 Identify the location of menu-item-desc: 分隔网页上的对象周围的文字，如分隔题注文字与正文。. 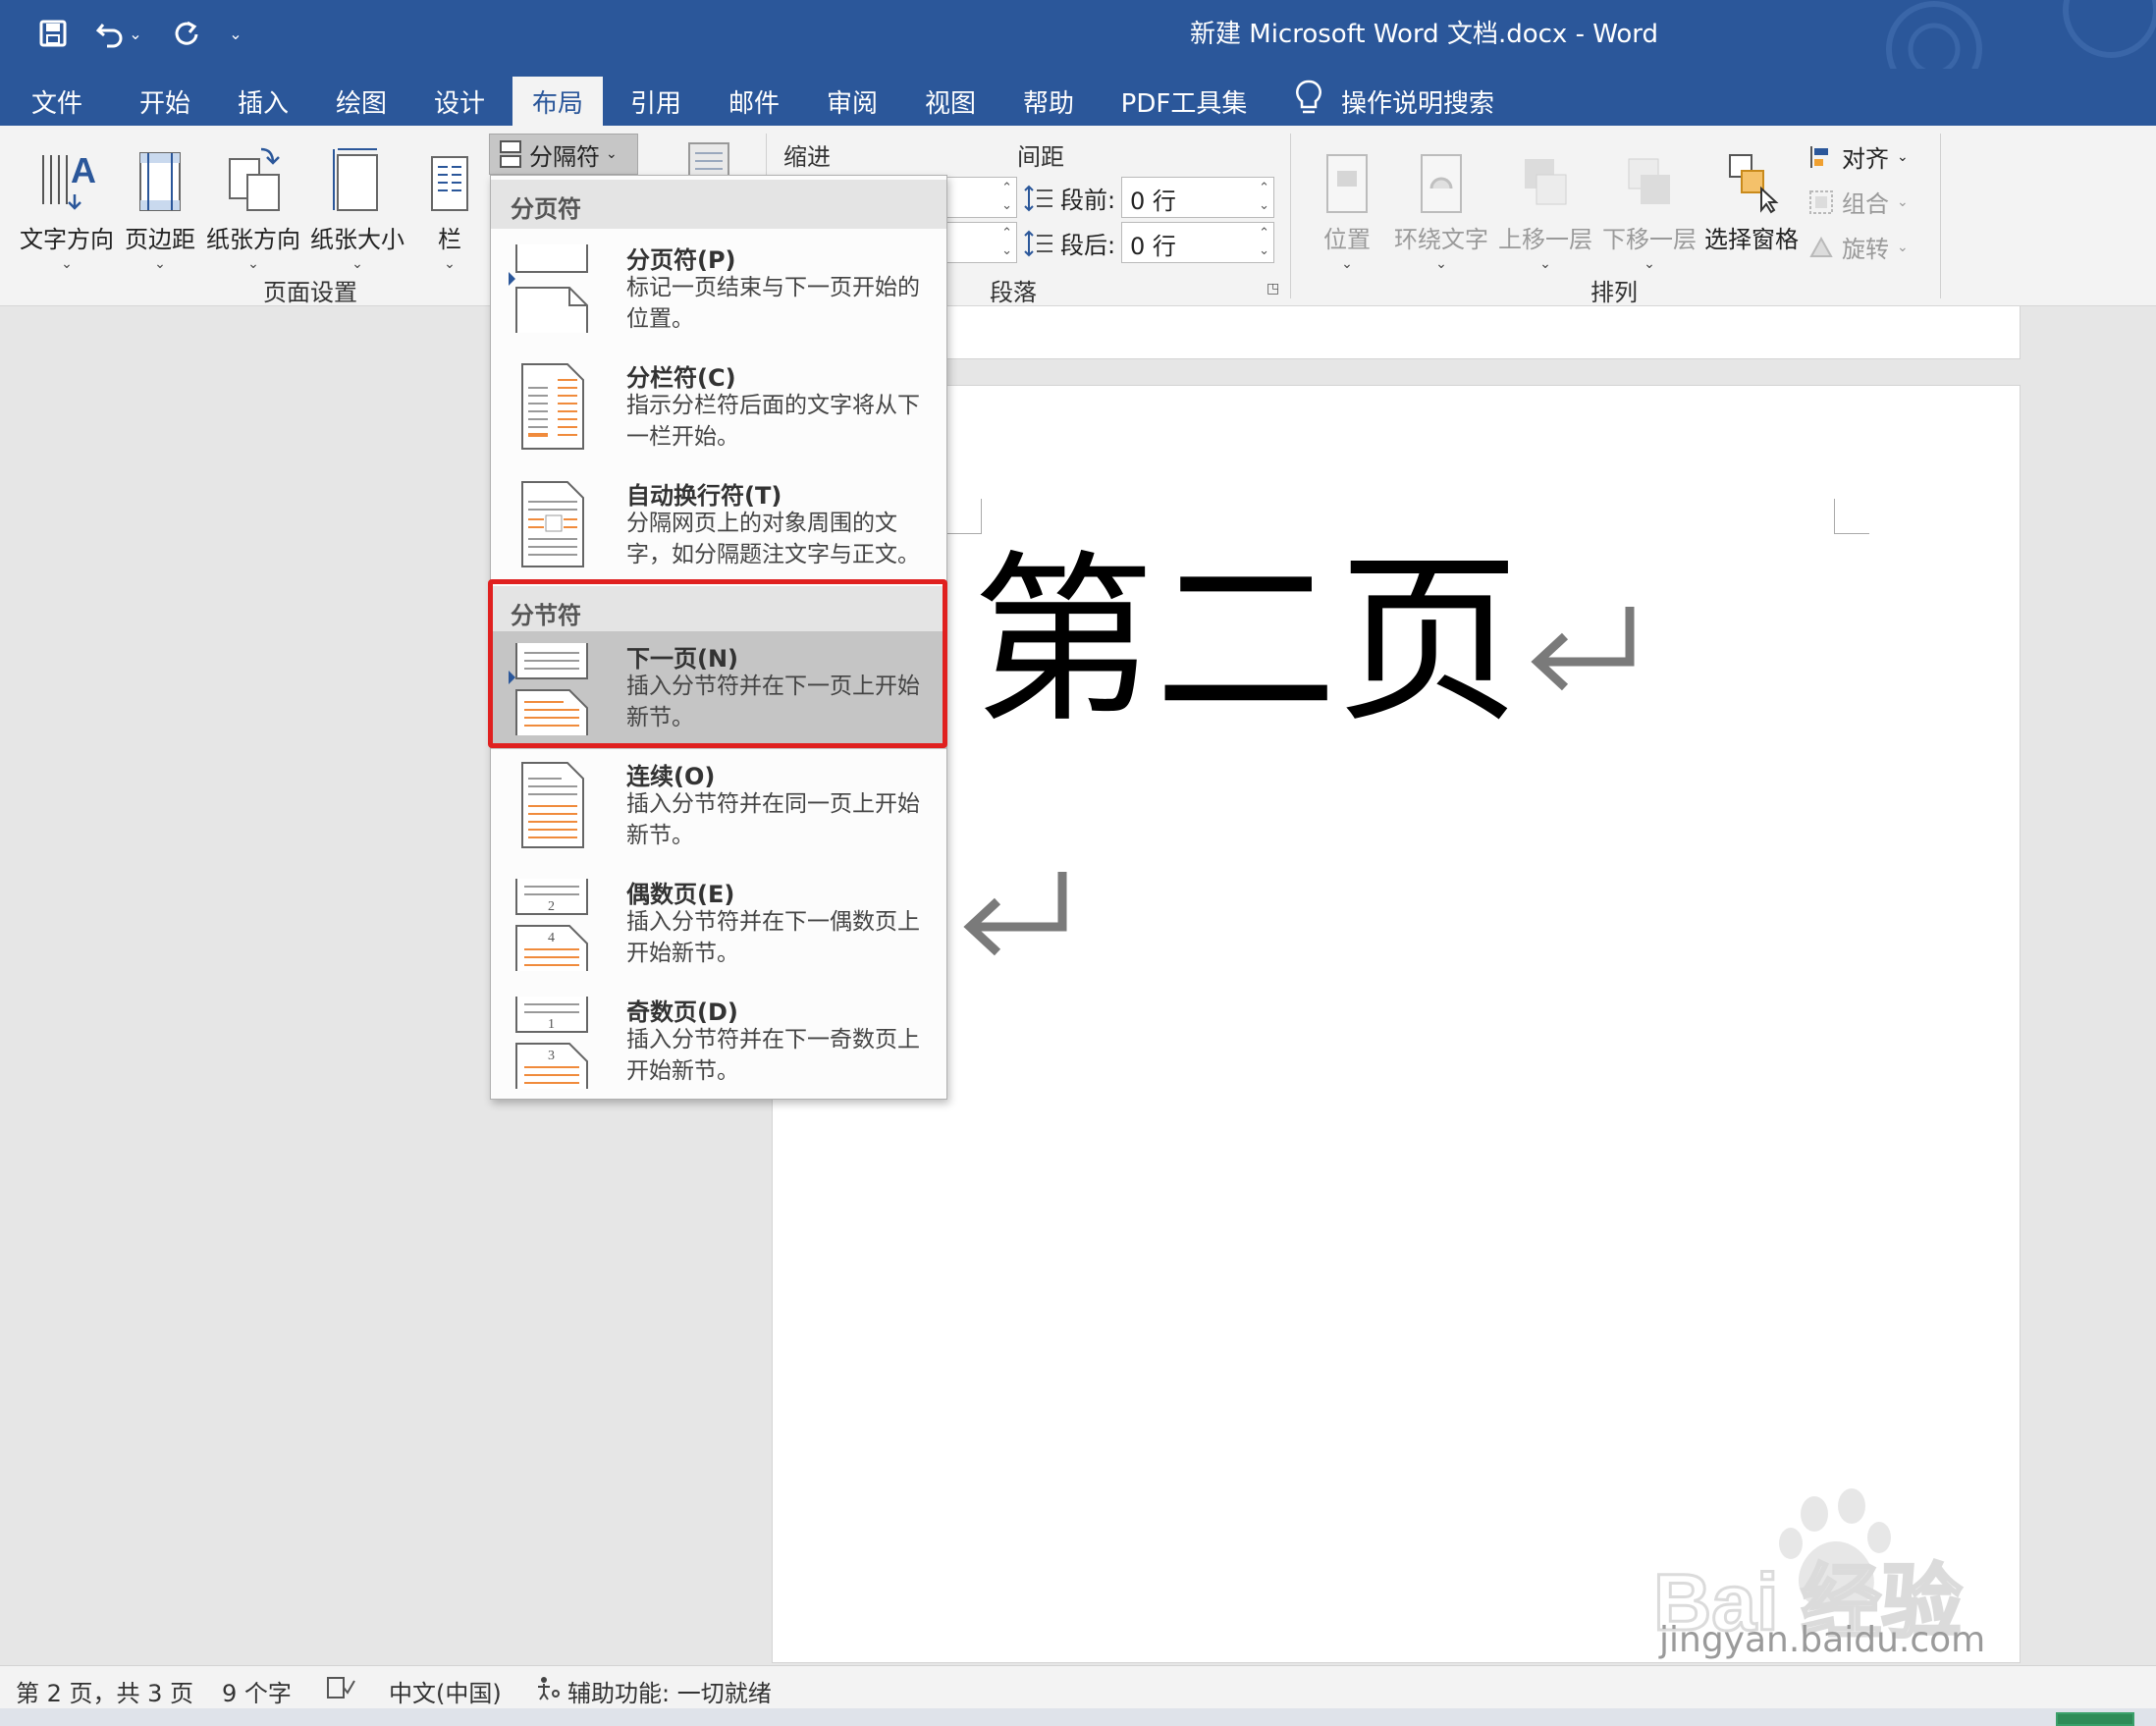
(773, 539).